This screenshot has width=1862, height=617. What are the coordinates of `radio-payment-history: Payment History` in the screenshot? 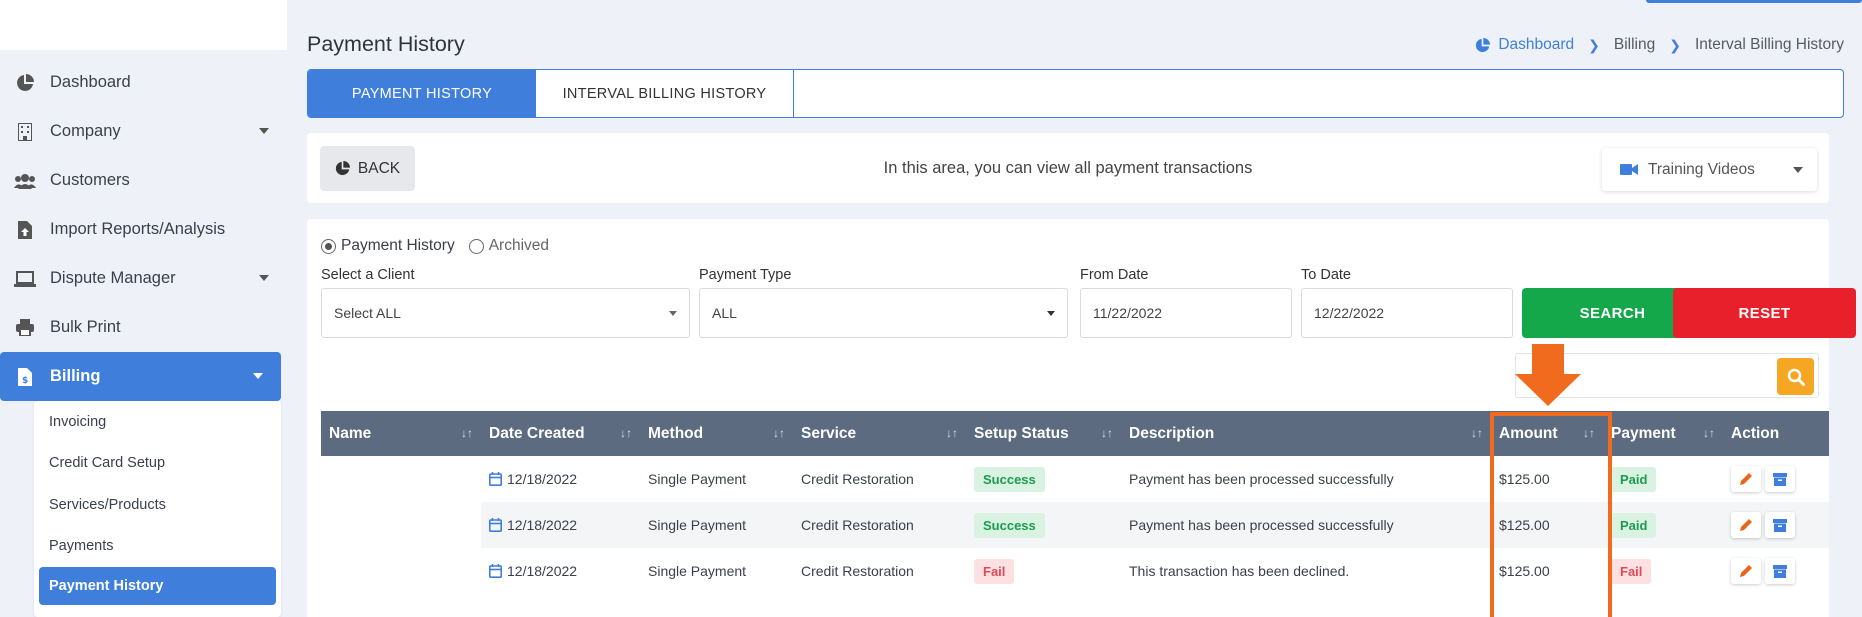 It's located at (388, 246).